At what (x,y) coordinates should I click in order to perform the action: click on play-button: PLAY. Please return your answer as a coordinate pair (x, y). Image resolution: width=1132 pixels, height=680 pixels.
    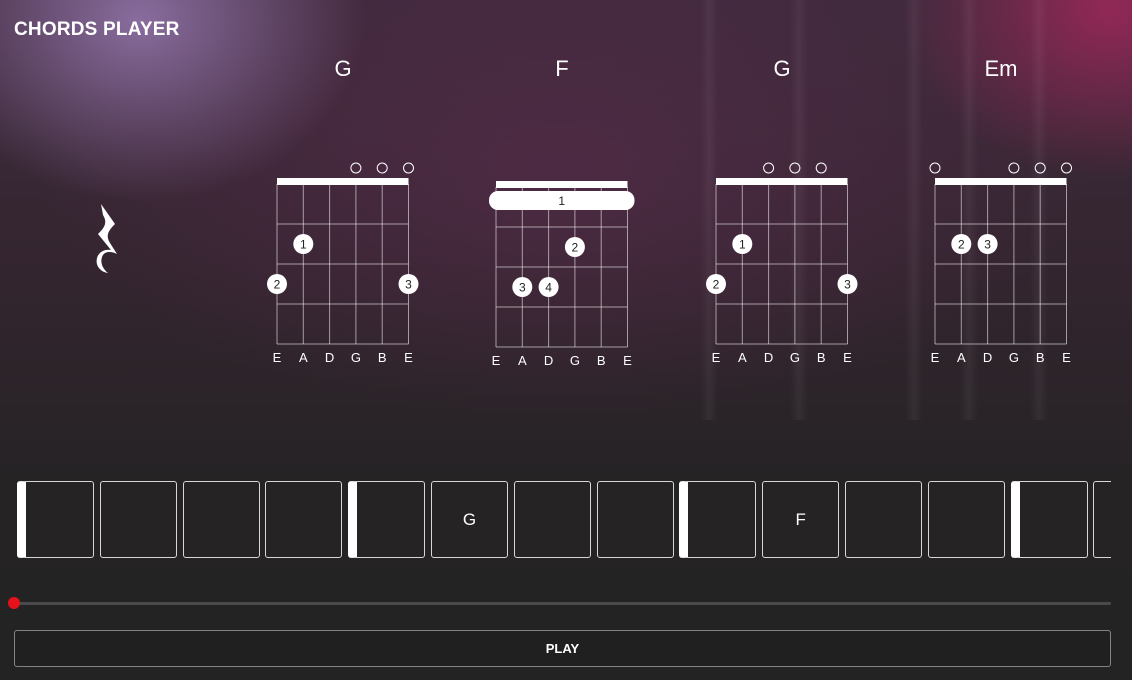
    Looking at the image, I should click on (562, 648).